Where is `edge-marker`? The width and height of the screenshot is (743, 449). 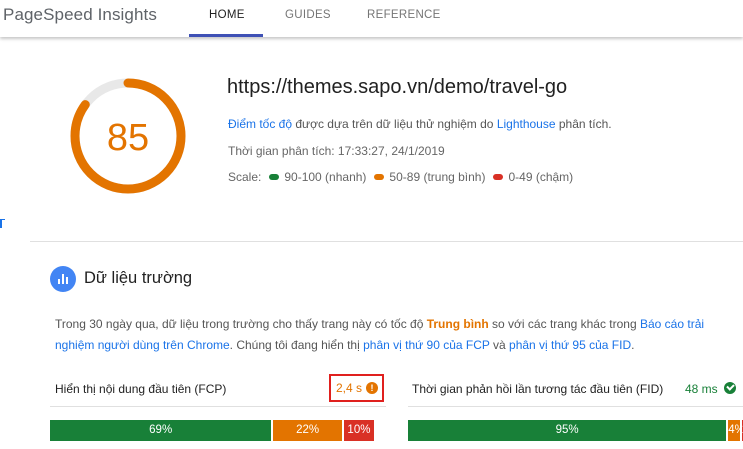
edge-marker is located at coordinates (2, 223).